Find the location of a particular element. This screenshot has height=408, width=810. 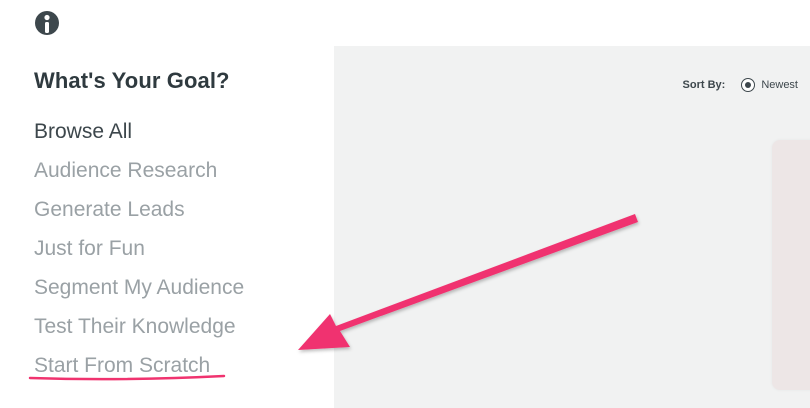

sort-option-newest: Newest is located at coordinates (779, 85).